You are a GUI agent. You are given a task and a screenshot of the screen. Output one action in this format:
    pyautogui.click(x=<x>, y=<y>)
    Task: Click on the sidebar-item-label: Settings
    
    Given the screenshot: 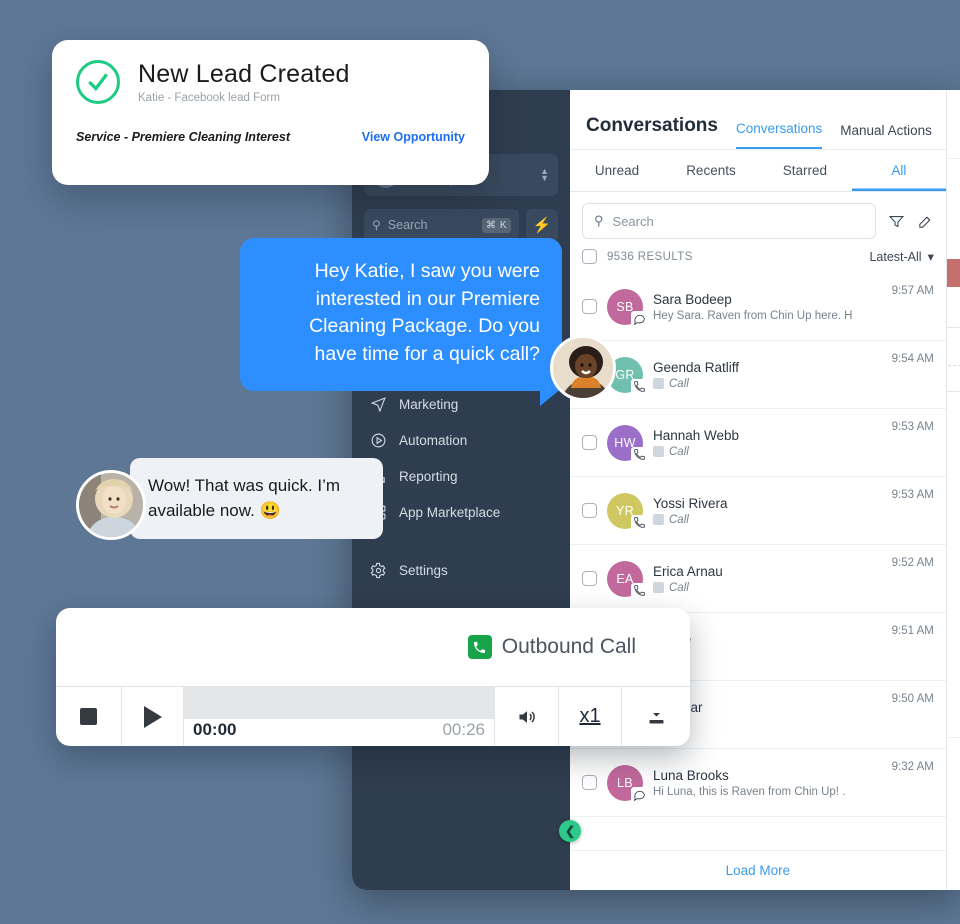 What is the action you would take?
    pyautogui.click(x=423, y=570)
    